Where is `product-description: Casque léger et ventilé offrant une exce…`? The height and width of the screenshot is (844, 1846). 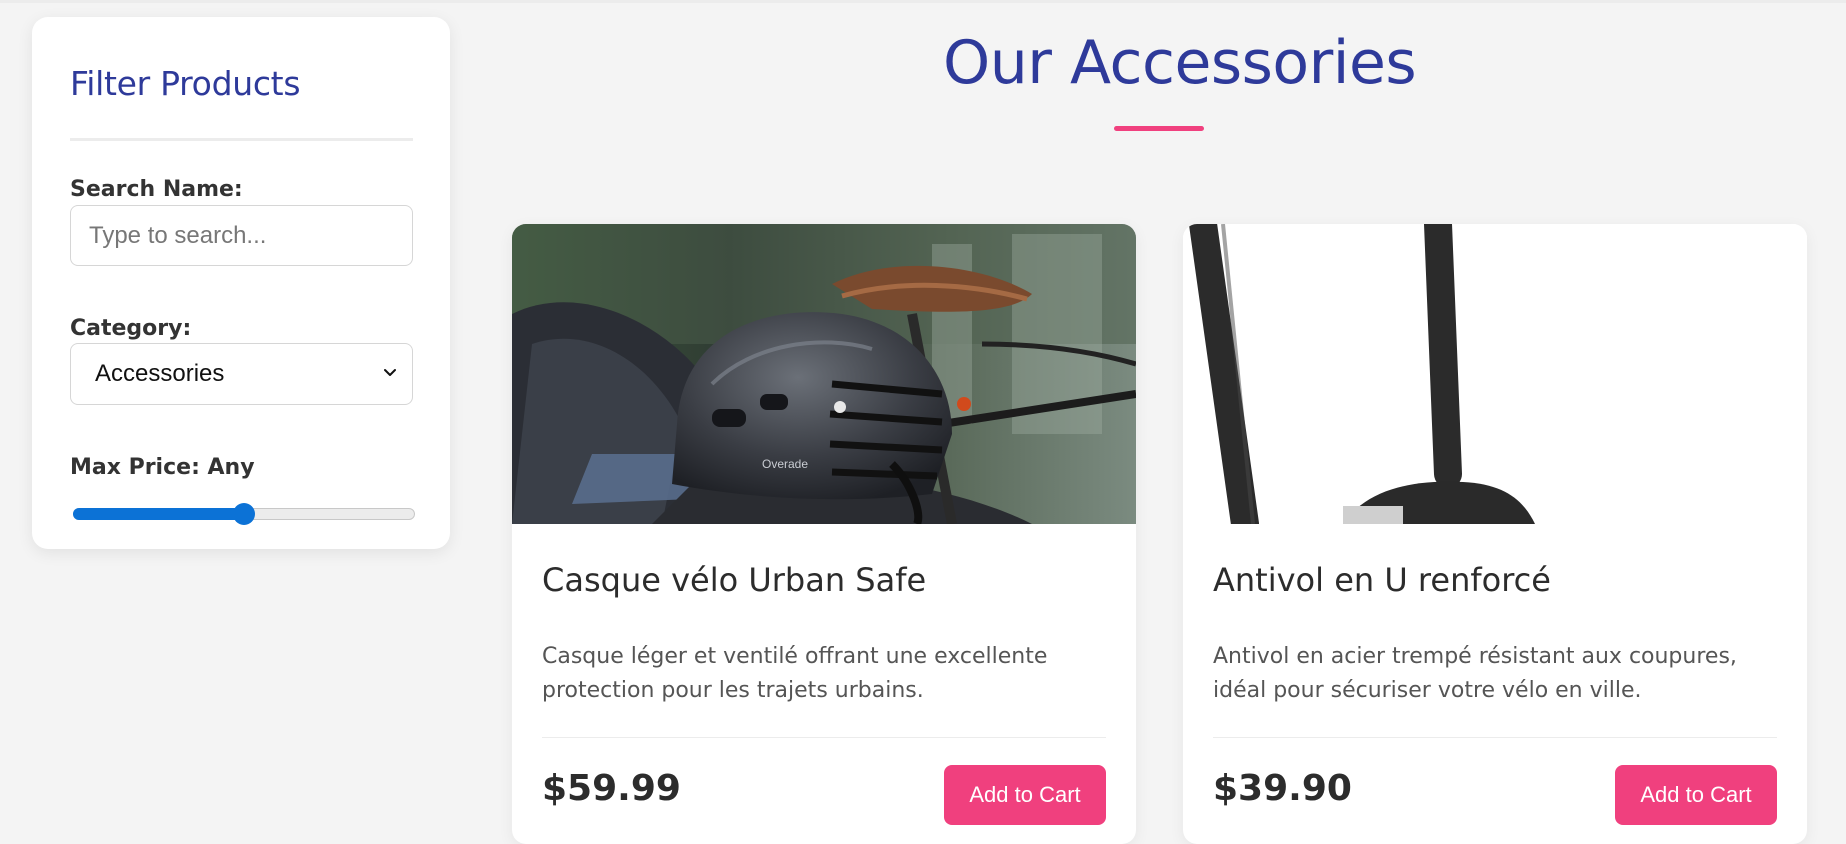 product-description: Casque léger et ventilé offrant une exce… is located at coordinates (795, 673).